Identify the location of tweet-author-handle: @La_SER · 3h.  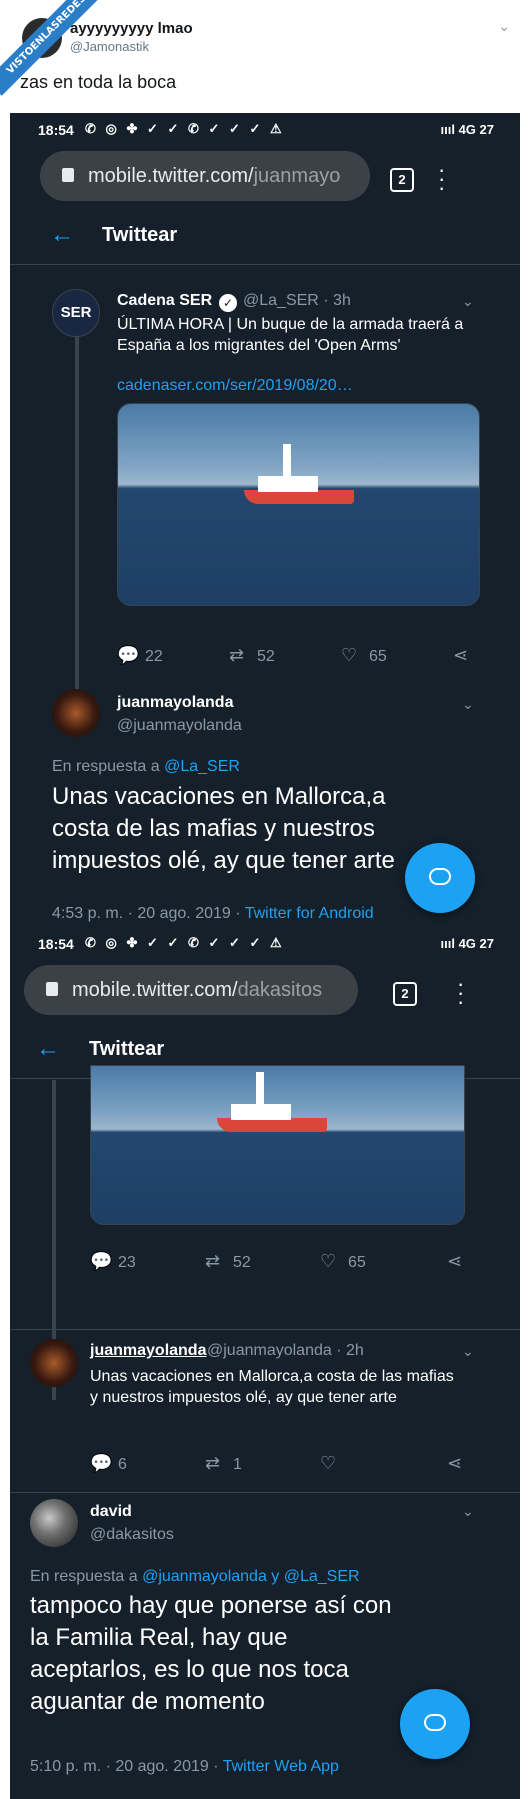
(297, 301).